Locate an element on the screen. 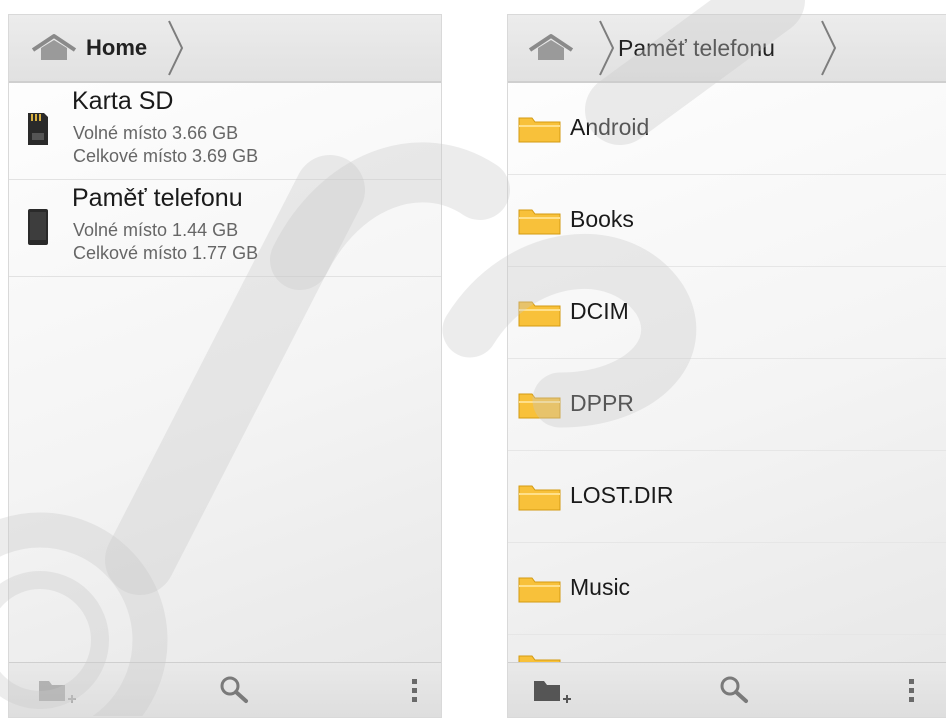 The image size is (946, 718). folder-name: Music is located at coordinates (600, 587).